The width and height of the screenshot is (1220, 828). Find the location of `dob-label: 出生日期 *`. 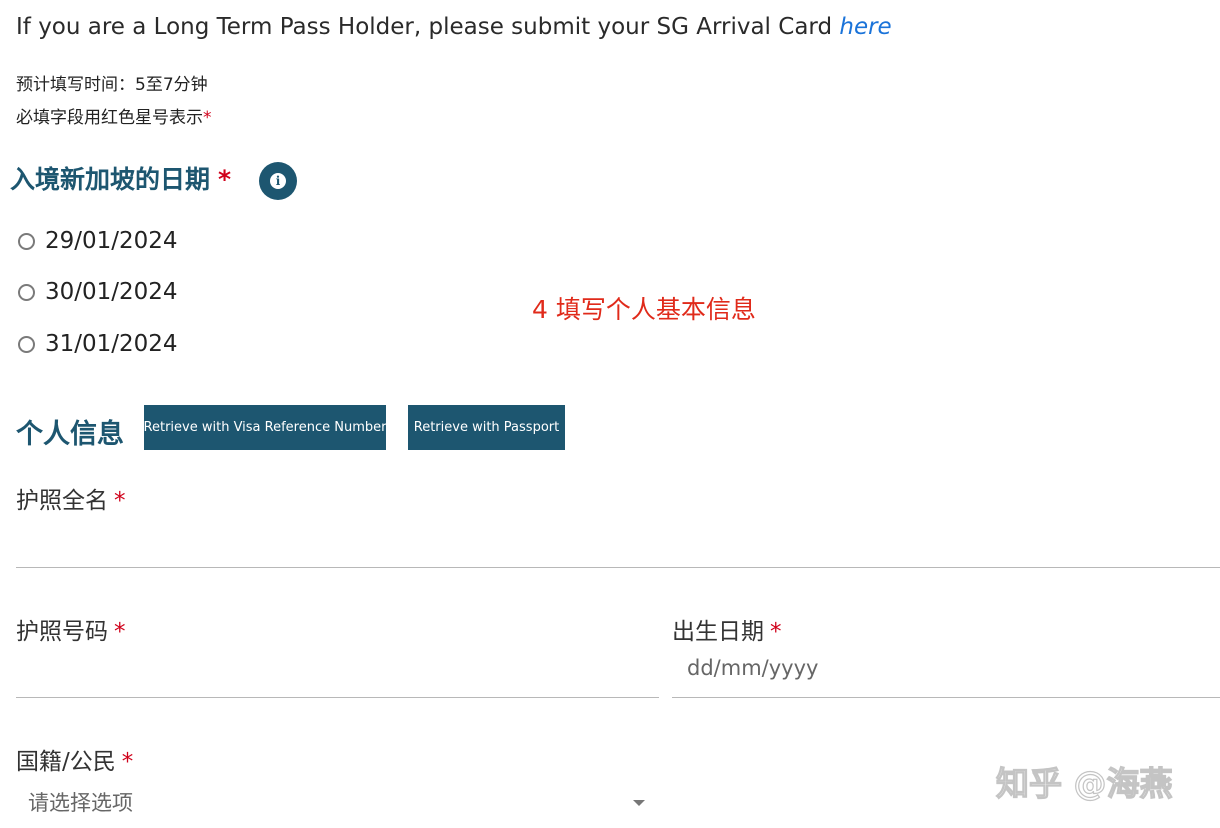

dob-label: 出生日期 * is located at coordinates (727, 629).